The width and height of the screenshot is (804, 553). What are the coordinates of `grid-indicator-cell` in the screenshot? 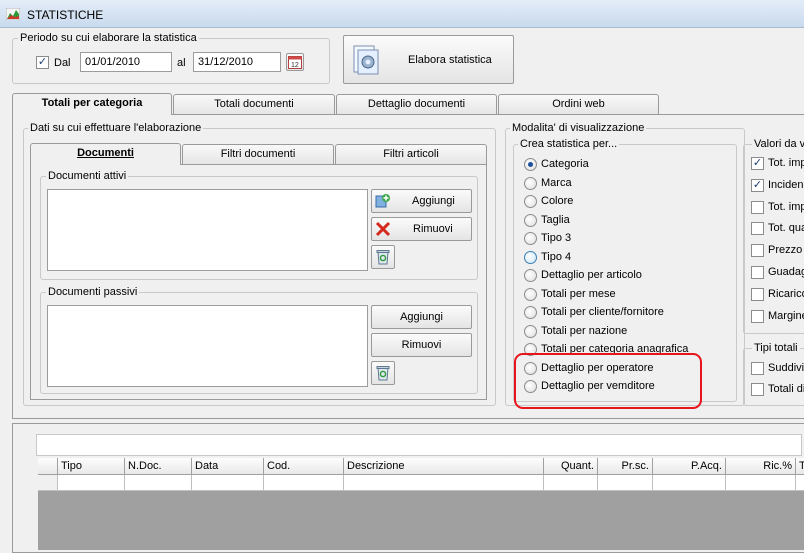 It's located at (48, 483).